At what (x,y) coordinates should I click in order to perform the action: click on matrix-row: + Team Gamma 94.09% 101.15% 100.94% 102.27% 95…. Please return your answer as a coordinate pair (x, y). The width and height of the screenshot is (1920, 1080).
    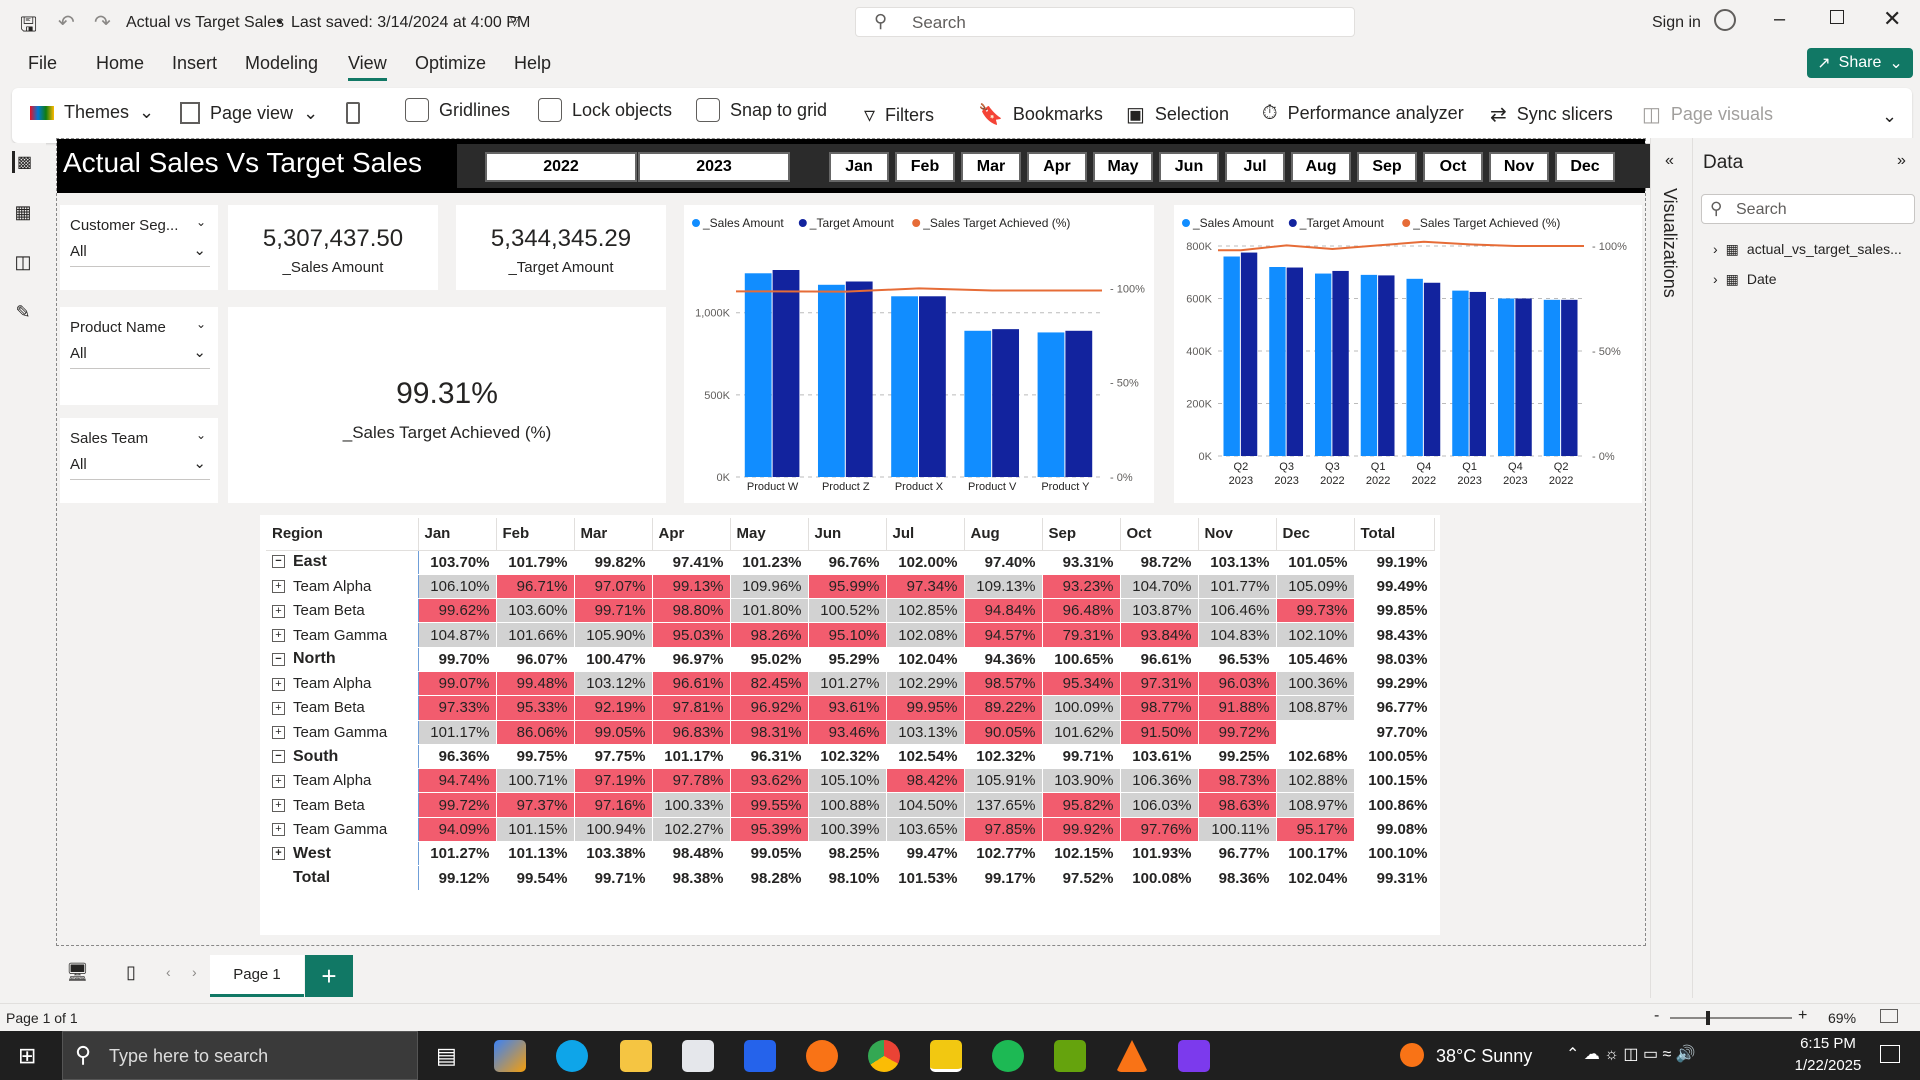
    Looking at the image, I should click on (850, 830).